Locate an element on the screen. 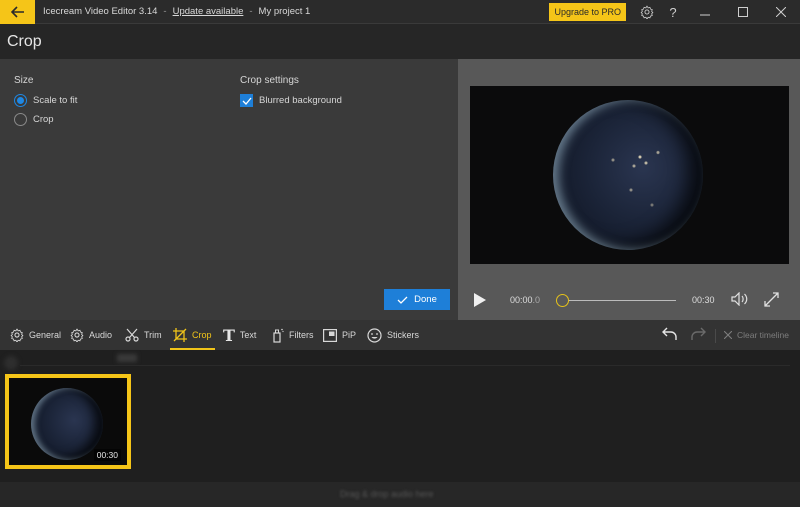 The image size is (800, 507). maximize-icon is located at coordinates (743, 12).